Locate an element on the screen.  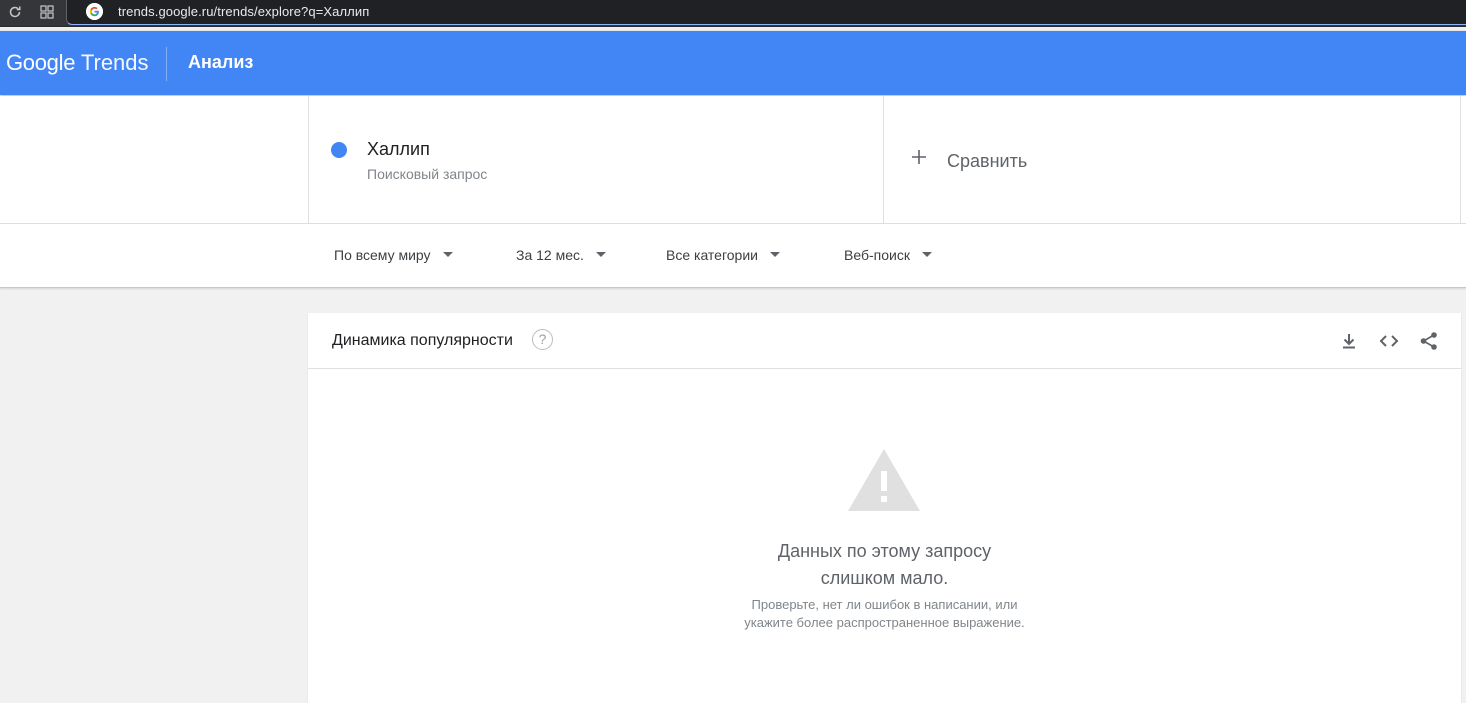
filter-category-label: Все категории is located at coordinates (712, 255).